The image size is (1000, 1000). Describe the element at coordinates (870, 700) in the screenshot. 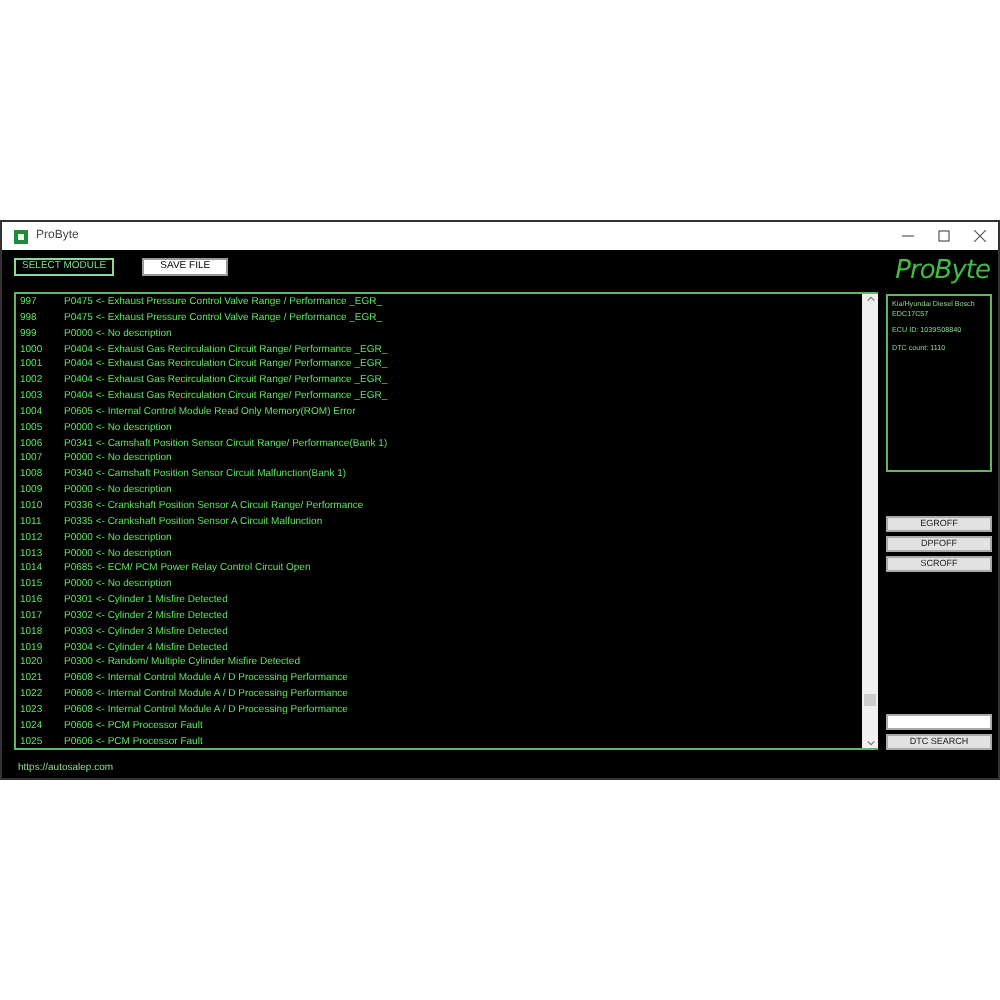

I see `scroll-thumb` at that location.